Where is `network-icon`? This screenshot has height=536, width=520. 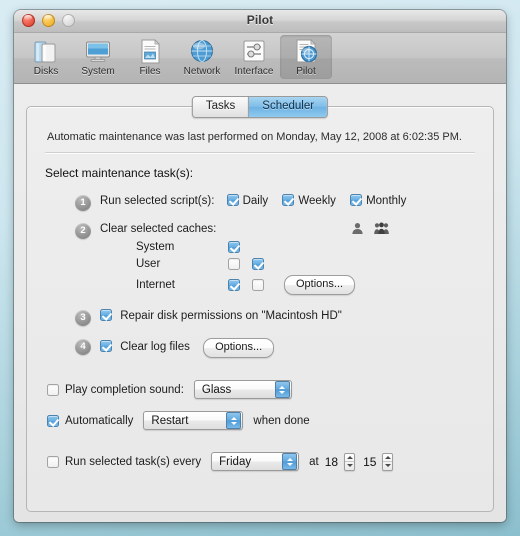
network-icon is located at coordinates (202, 51).